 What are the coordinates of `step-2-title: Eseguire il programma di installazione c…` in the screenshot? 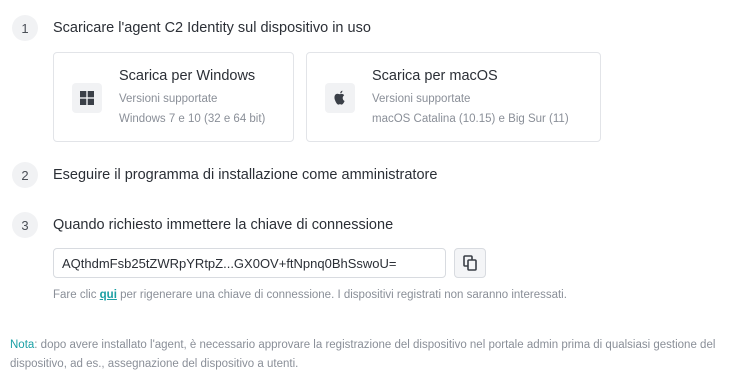 It's located at (245, 175).